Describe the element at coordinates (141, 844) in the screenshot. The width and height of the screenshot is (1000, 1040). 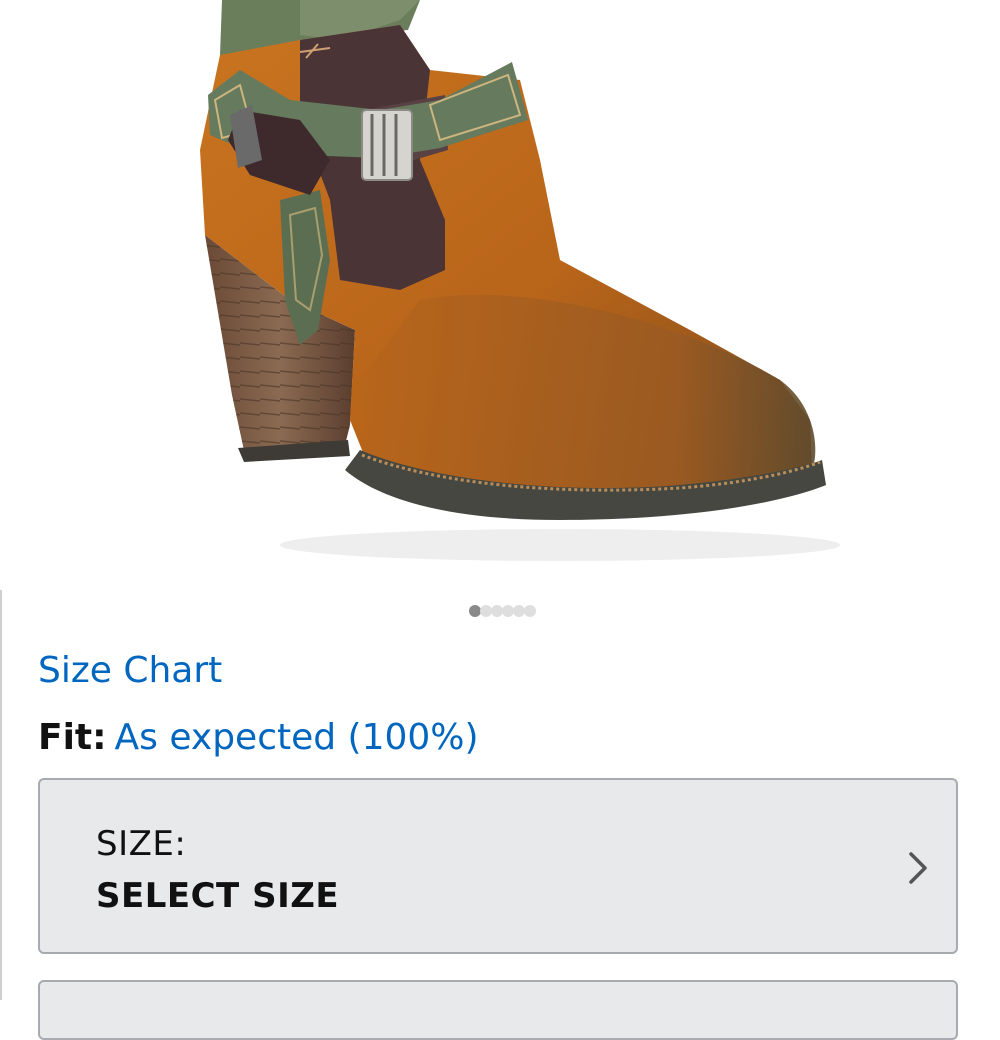
I see `size-label: SIZE:` at that location.